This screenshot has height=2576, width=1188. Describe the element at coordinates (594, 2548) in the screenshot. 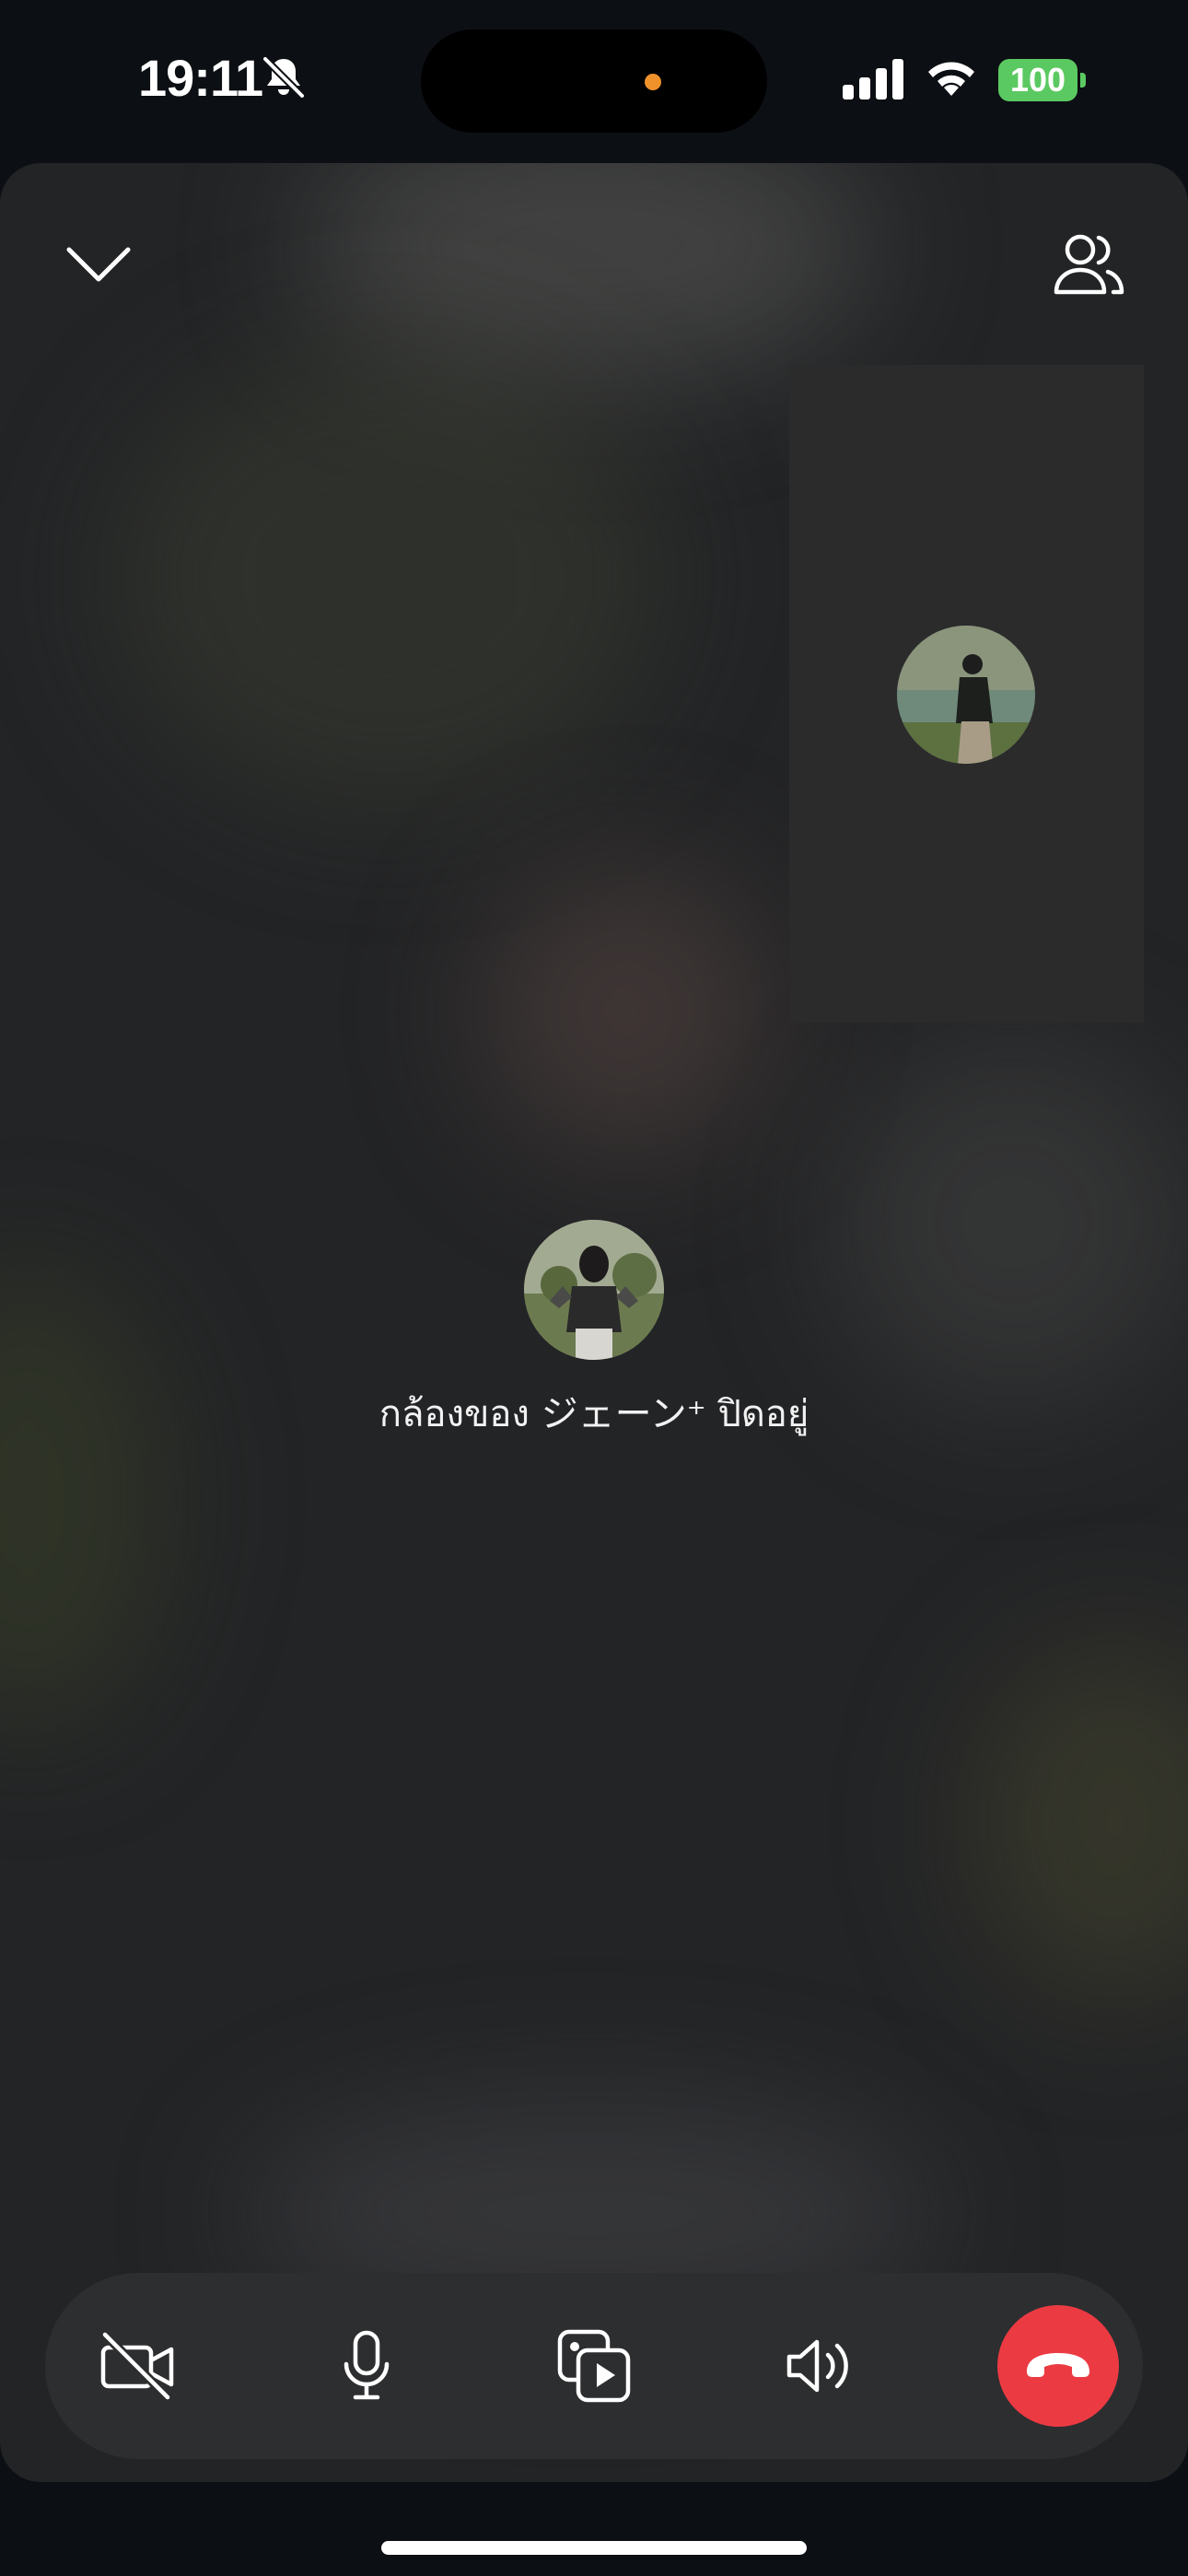

I see `home-indicator` at that location.